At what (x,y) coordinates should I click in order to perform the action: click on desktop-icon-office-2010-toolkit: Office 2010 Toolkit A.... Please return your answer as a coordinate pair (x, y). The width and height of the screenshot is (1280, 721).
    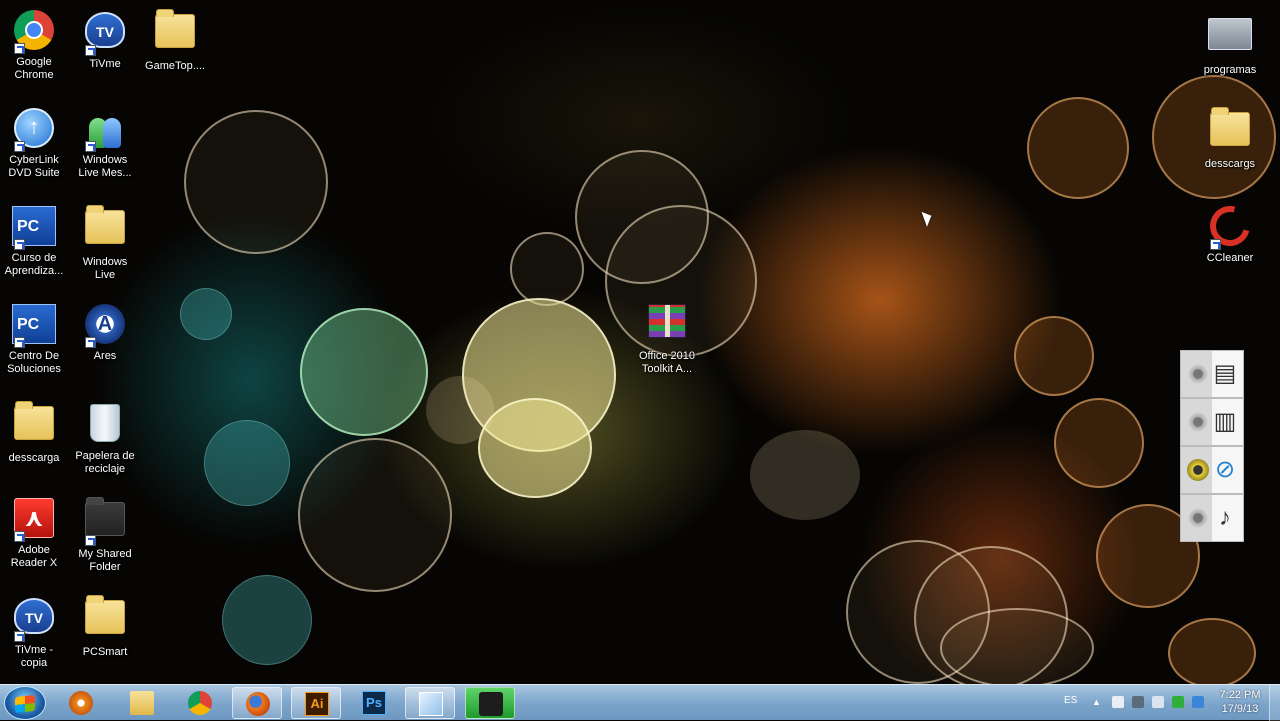
    Looking at the image, I should click on (667, 338).